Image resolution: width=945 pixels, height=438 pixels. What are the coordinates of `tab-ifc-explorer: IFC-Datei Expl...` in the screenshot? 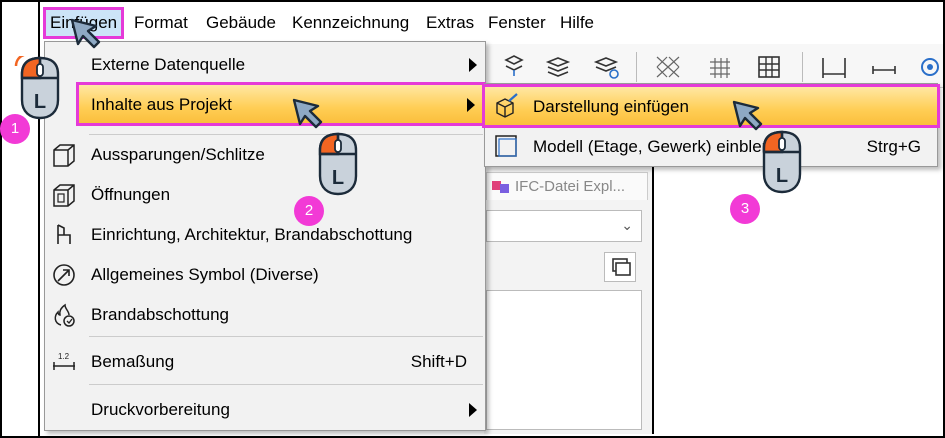 It's located at (567, 186).